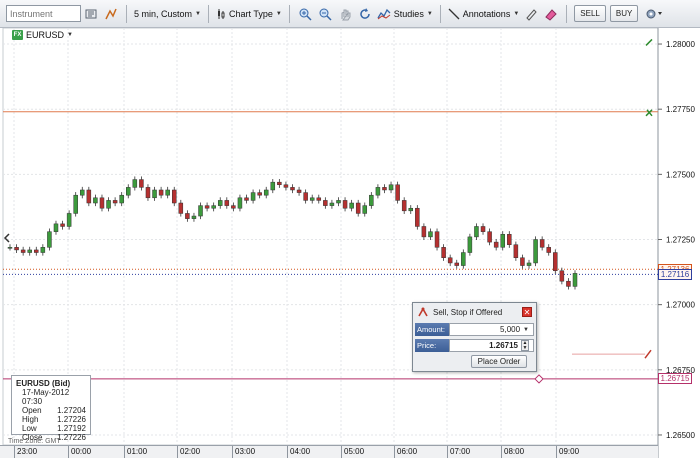  What do you see at coordinates (29, 428) in the screenshot?
I see `ohlc-label: Low` at bounding box center [29, 428].